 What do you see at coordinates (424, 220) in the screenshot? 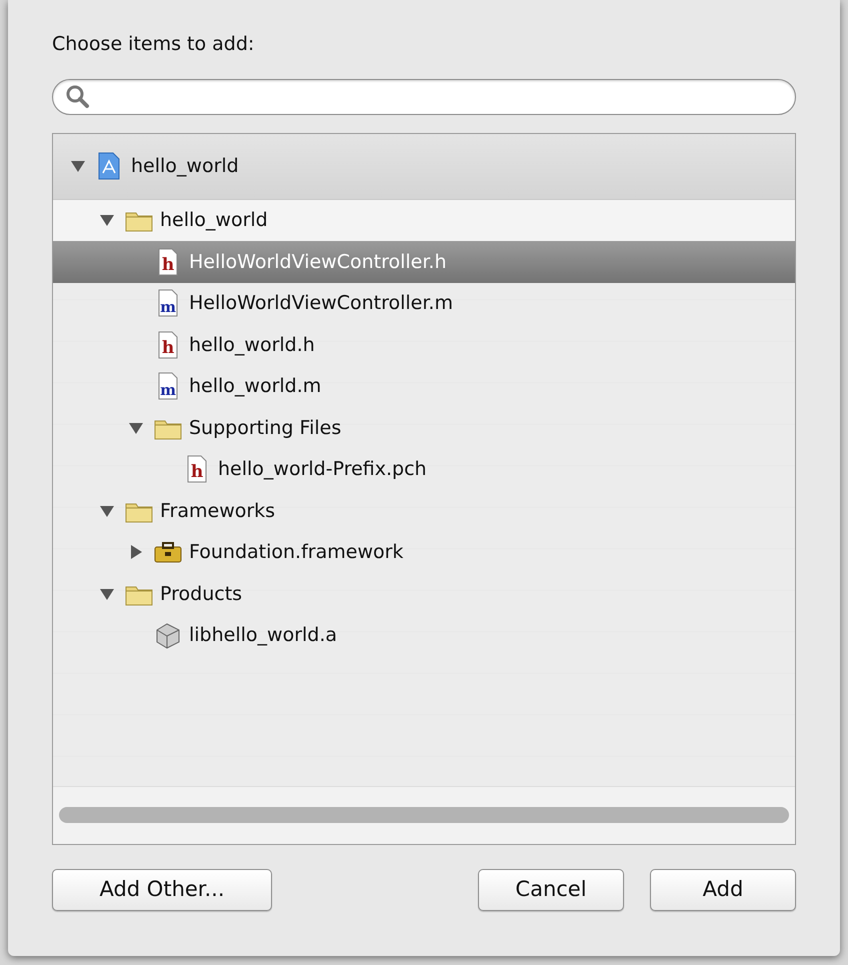
I see `tree-row: hello_world` at bounding box center [424, 220].